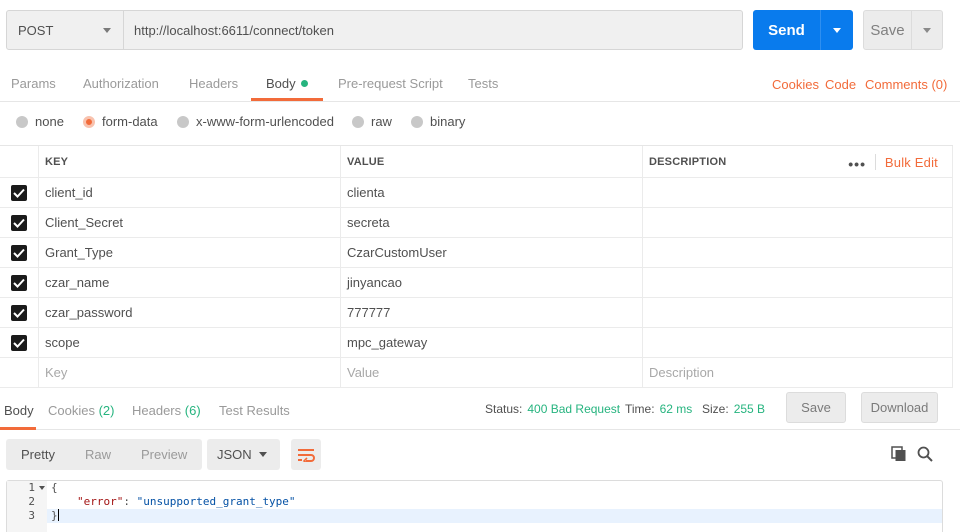 The height and width of the screenshot is (532, 968). Describe the element at coordinates (189, 372) in the screenshot. I see `key-placeholder: Key` at that location.